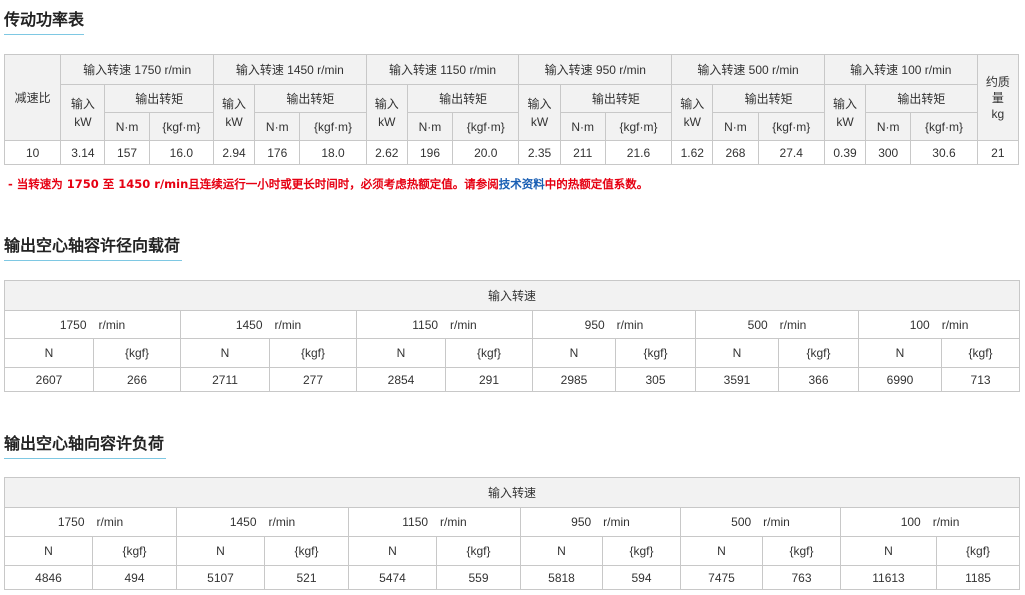 The height and width of the screenshot is (595, 1025). What do you see at coordinates (735, 152) in the screenshot?
I see `torque-nm-value: 268` at bounding box center [735, 152].